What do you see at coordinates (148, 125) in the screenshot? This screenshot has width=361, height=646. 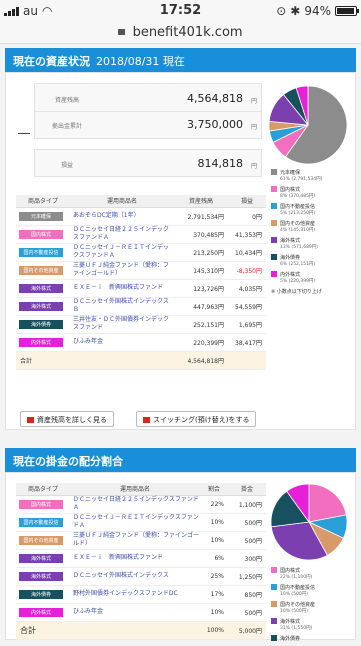 I see `contrib-row: 拠出金累計 3,750,000 円` at bounding box center [148, 125].